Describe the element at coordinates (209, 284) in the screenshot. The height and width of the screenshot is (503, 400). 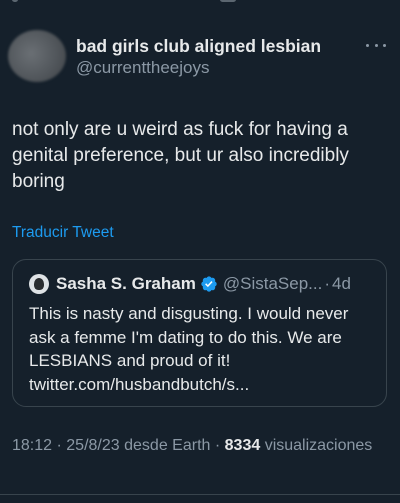
I see `verified-badge-icon` at that location.